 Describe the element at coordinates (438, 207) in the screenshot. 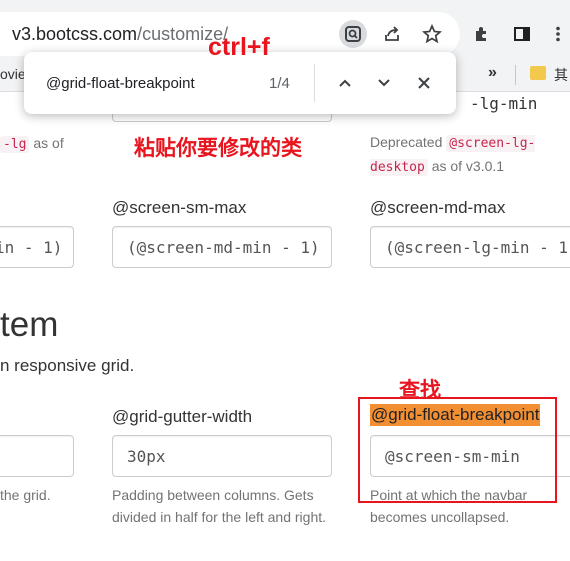

I see `screen-md-max-label: @screen-md-max` at that location.